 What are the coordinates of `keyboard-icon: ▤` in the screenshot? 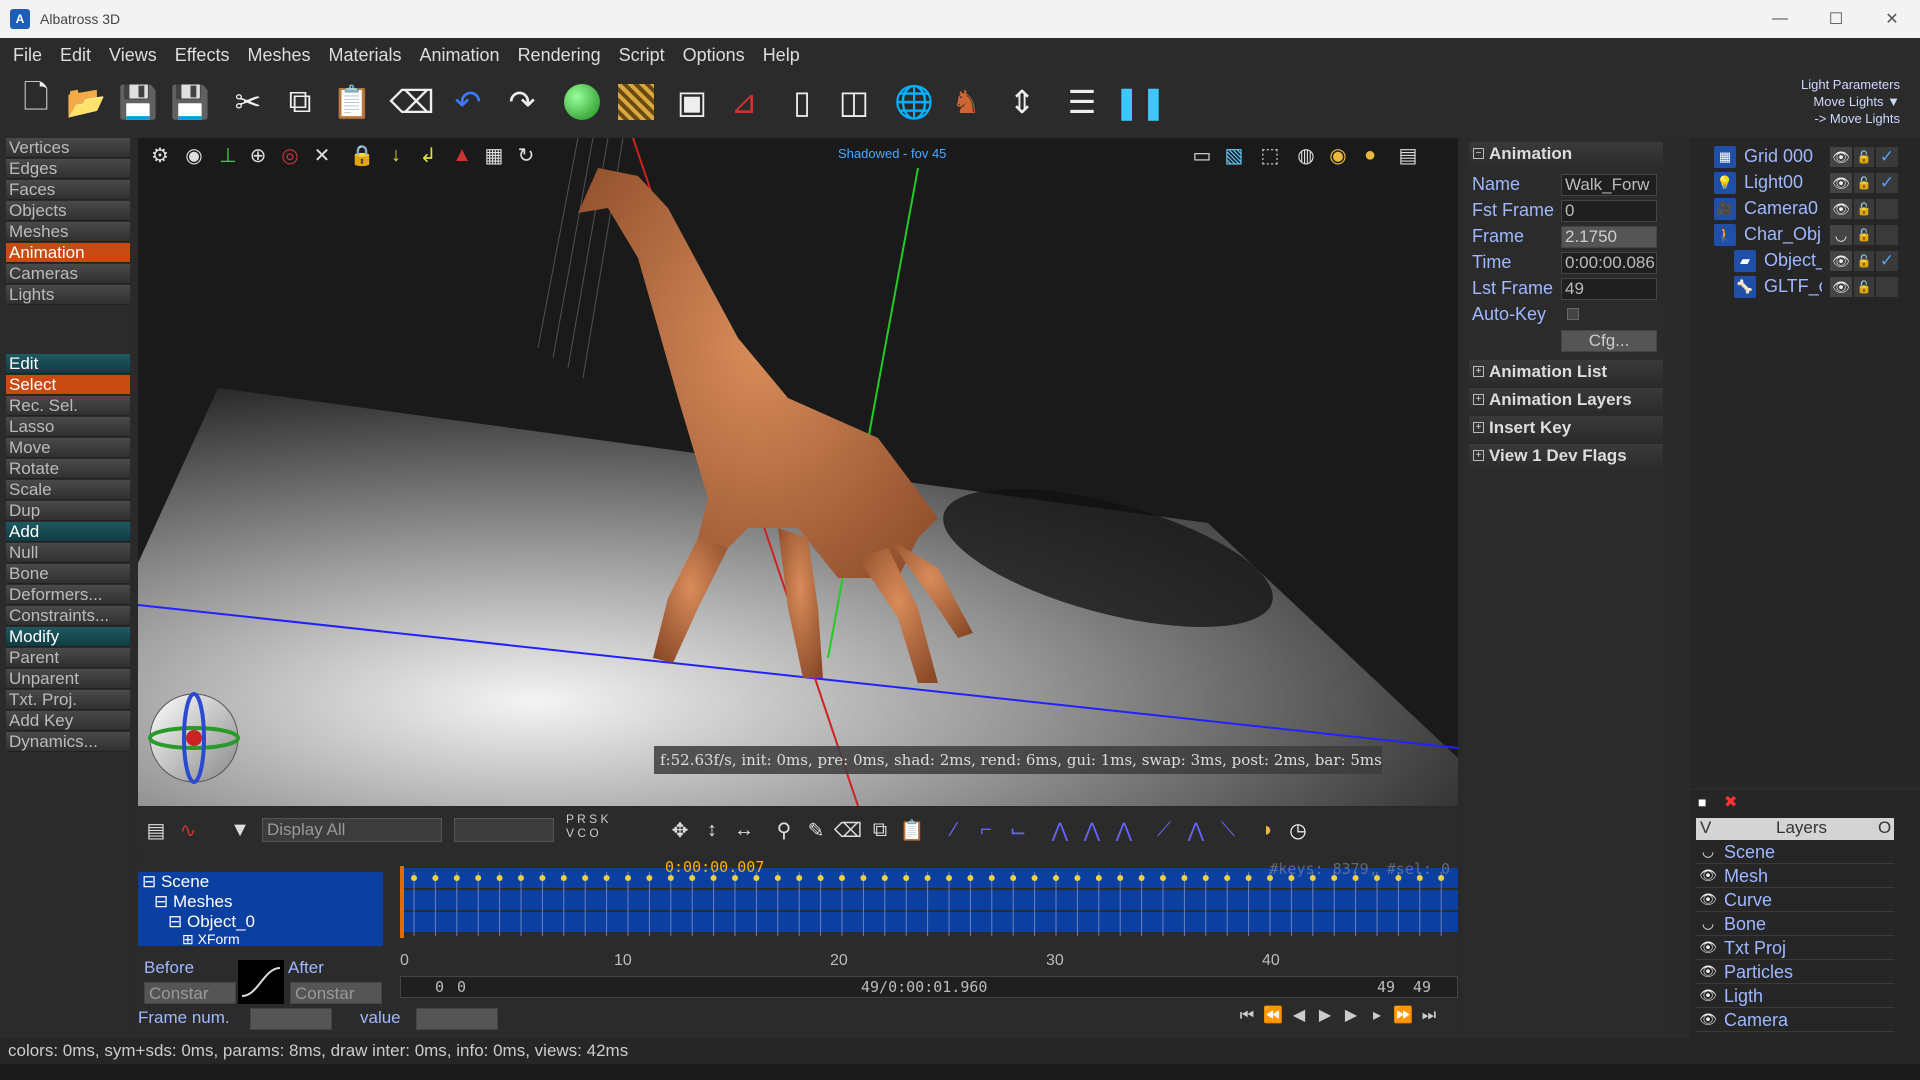 It's located at (1408, 155).